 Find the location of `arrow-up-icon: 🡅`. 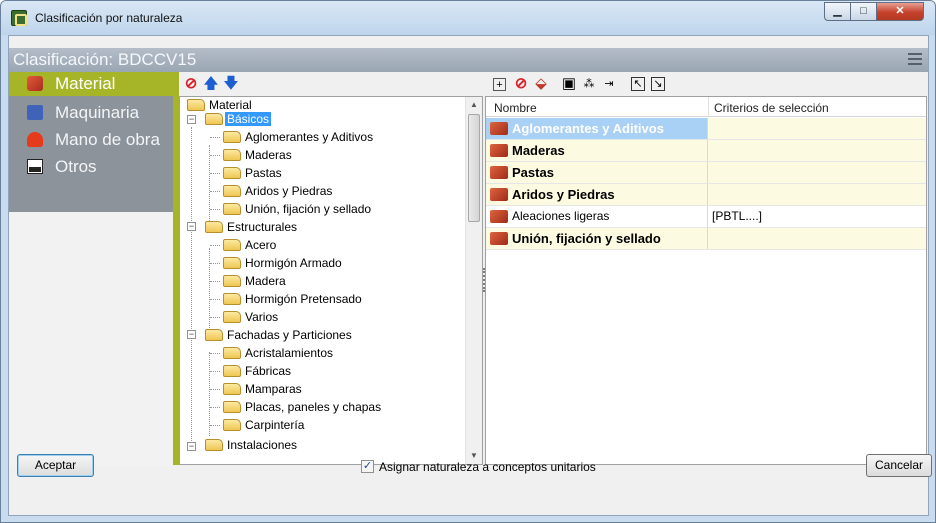

arrow-up-icon: 🡅 is located at coordinates (211, 84).